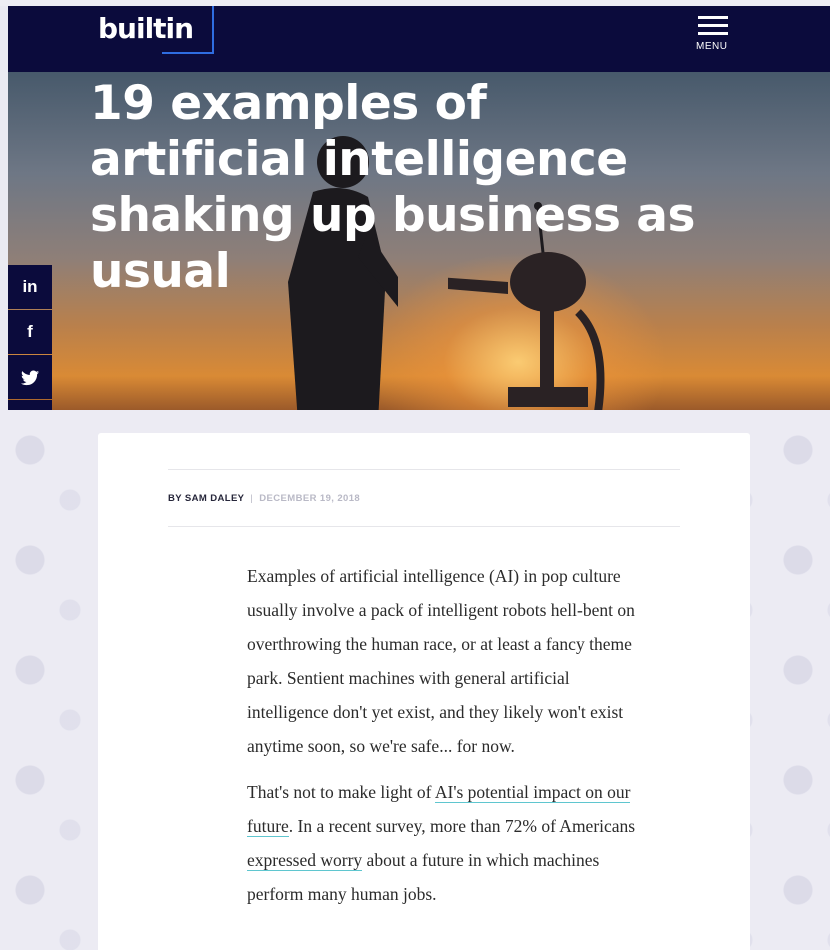 Image resolution: width=830 pixels, height=950 pixels. What do you see at coordinates (188, 30) in the screenshot?
I see `logo-bracket` at bounding box center [188, 30].